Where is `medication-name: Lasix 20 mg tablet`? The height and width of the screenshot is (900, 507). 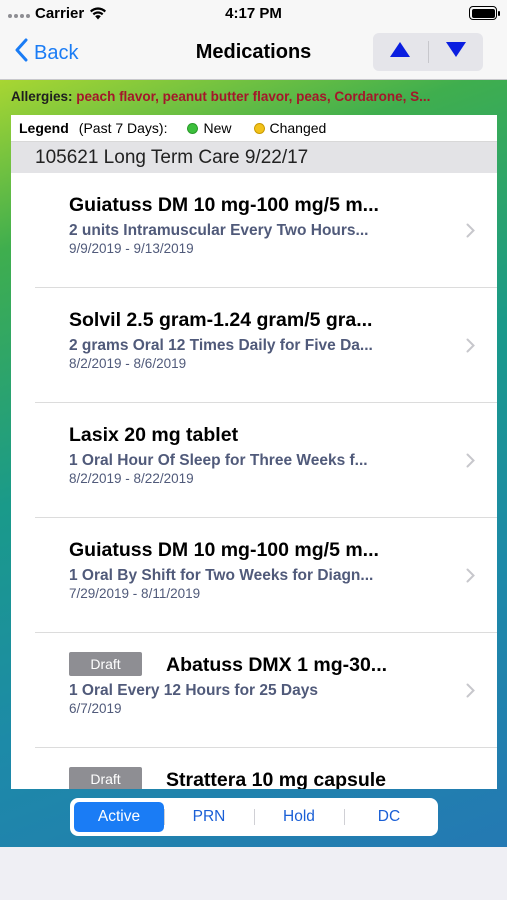
medication-name: Lasix 20 mg tablet is located at coordinates (154, 435).